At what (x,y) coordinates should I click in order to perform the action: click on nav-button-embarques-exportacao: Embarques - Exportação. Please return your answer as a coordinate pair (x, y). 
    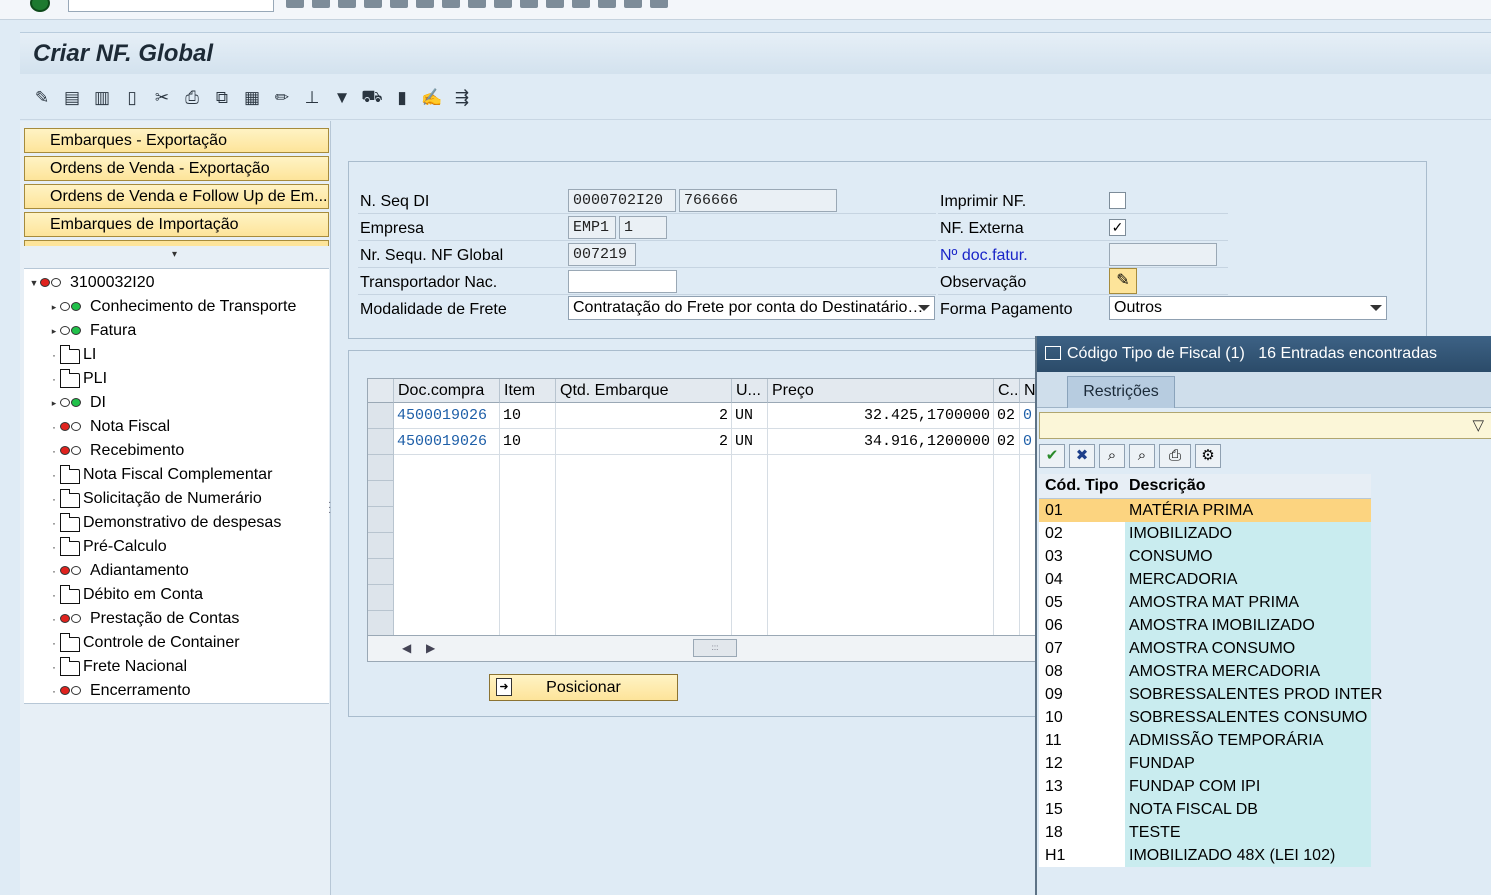
    Looking at the image, I should click on (176, 140).